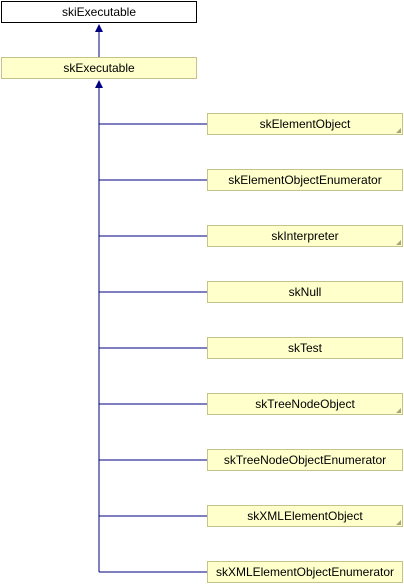 The image size is (404, 584). I want to click on node-label: skXMLElementObject, so click(305, 516).